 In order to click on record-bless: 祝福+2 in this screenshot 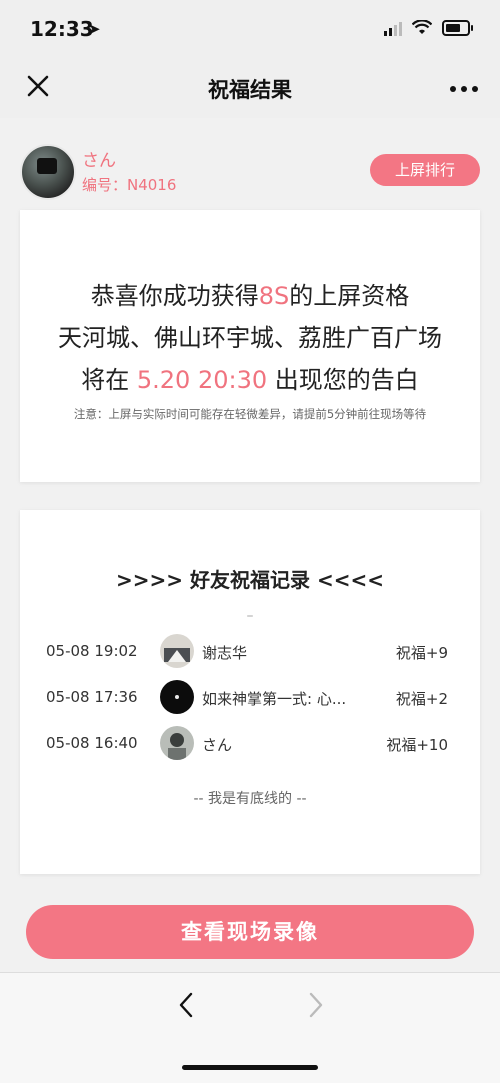, I will do `click(421, 699)`.